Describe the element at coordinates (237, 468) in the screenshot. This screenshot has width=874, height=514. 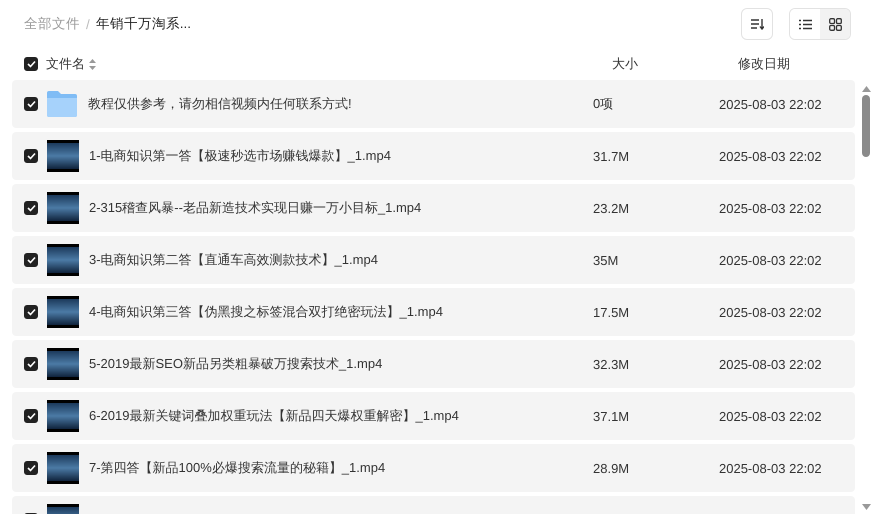
I see `file-name: 7-第四答【新品100%必爆搜索流量的秘籍】_1.mp4` at that location.